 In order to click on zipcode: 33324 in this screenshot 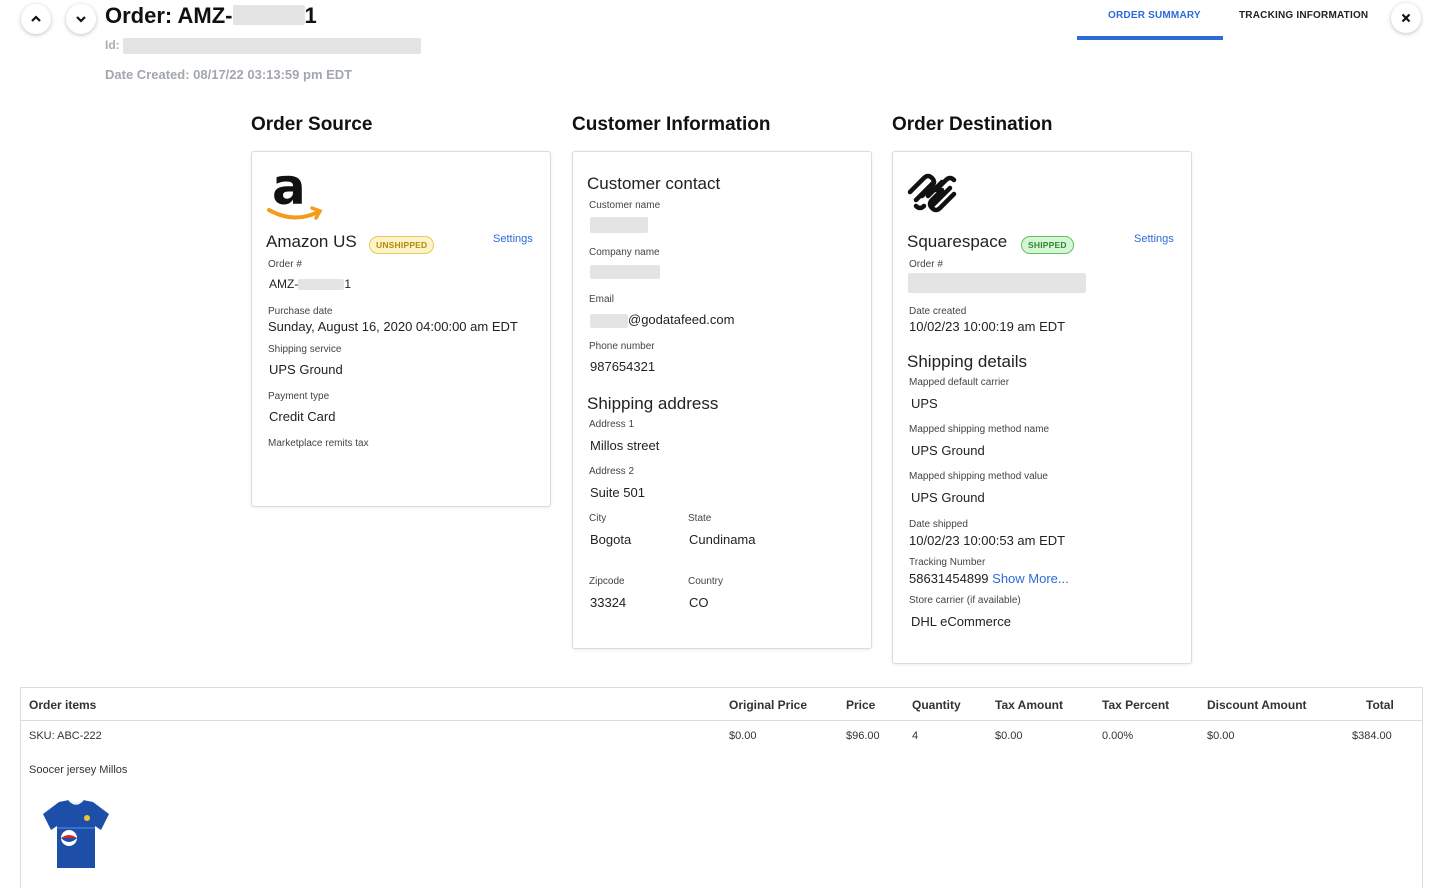, I will do `click(608, 602)`.